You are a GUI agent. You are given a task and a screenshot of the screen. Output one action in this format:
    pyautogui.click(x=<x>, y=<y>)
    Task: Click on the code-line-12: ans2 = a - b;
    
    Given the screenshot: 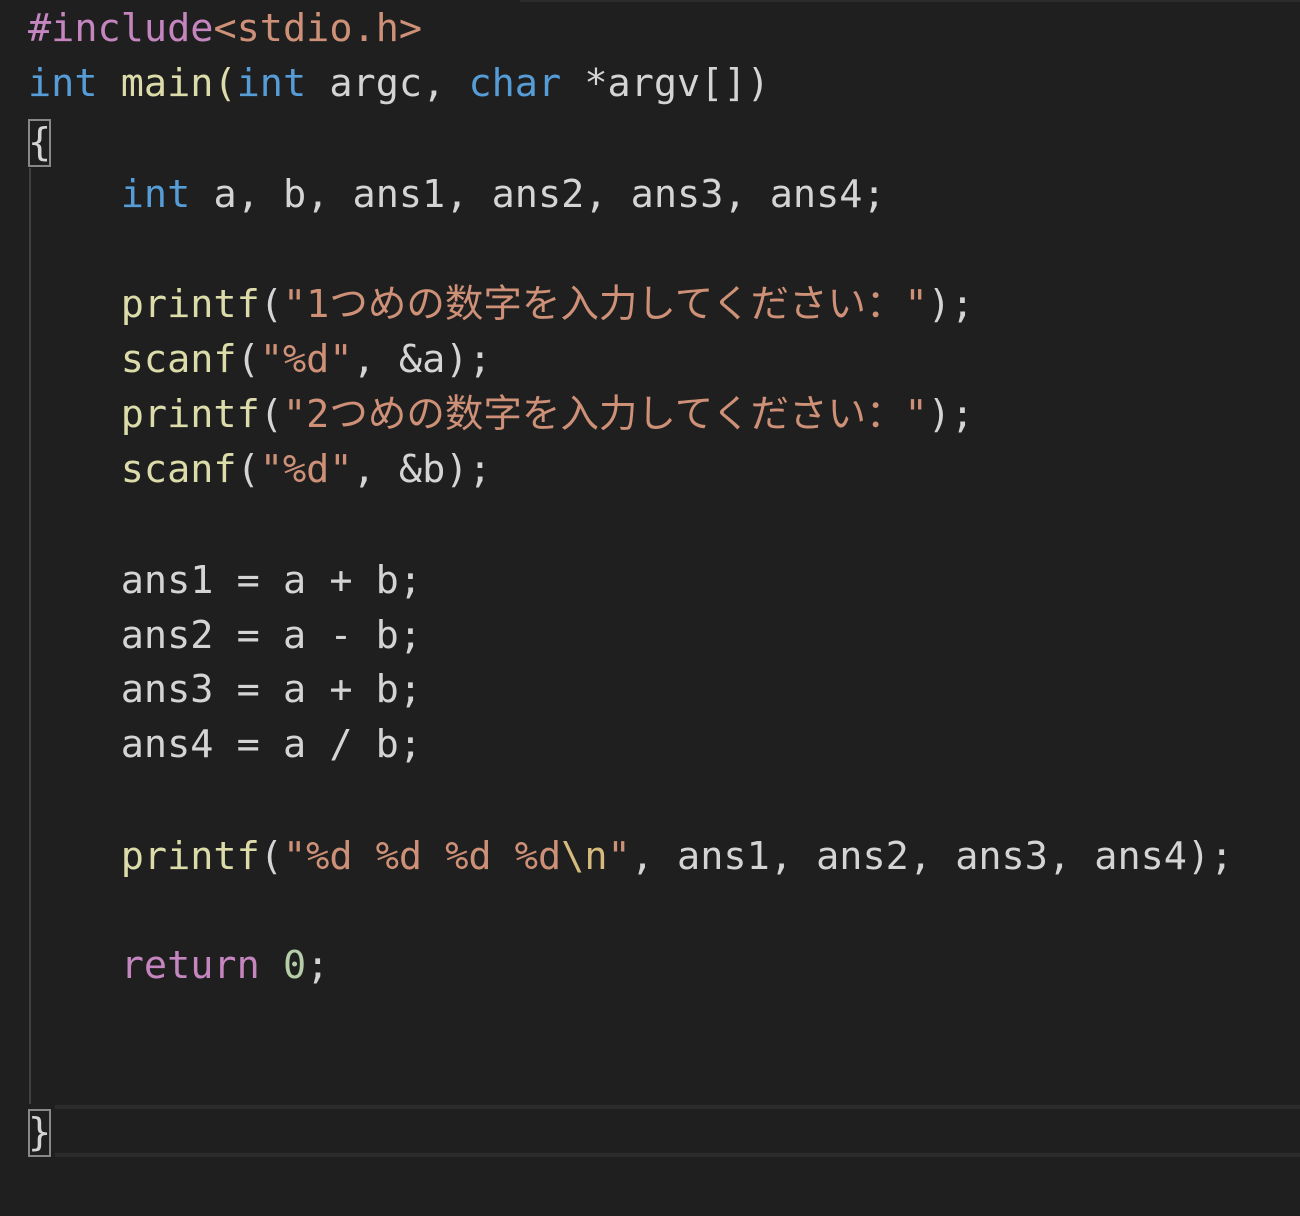 What is the action you would take?
    pyautogui.click(x=225, y=635)
    